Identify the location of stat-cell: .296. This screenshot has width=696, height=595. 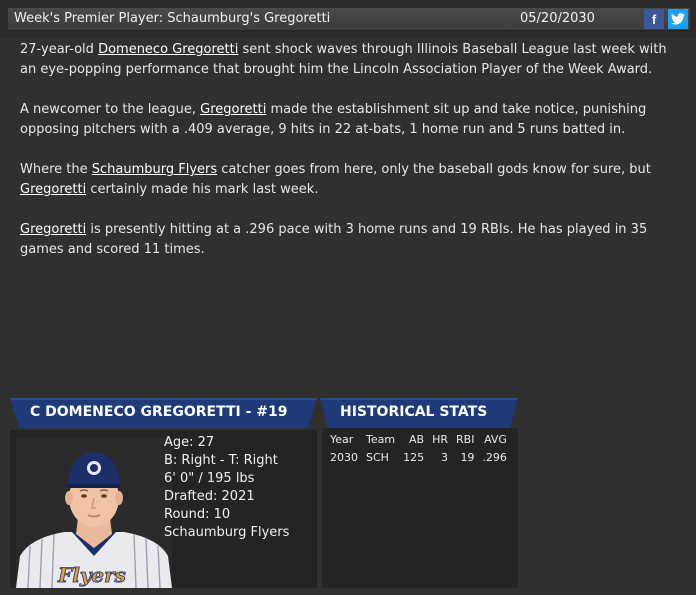
(494, 457).